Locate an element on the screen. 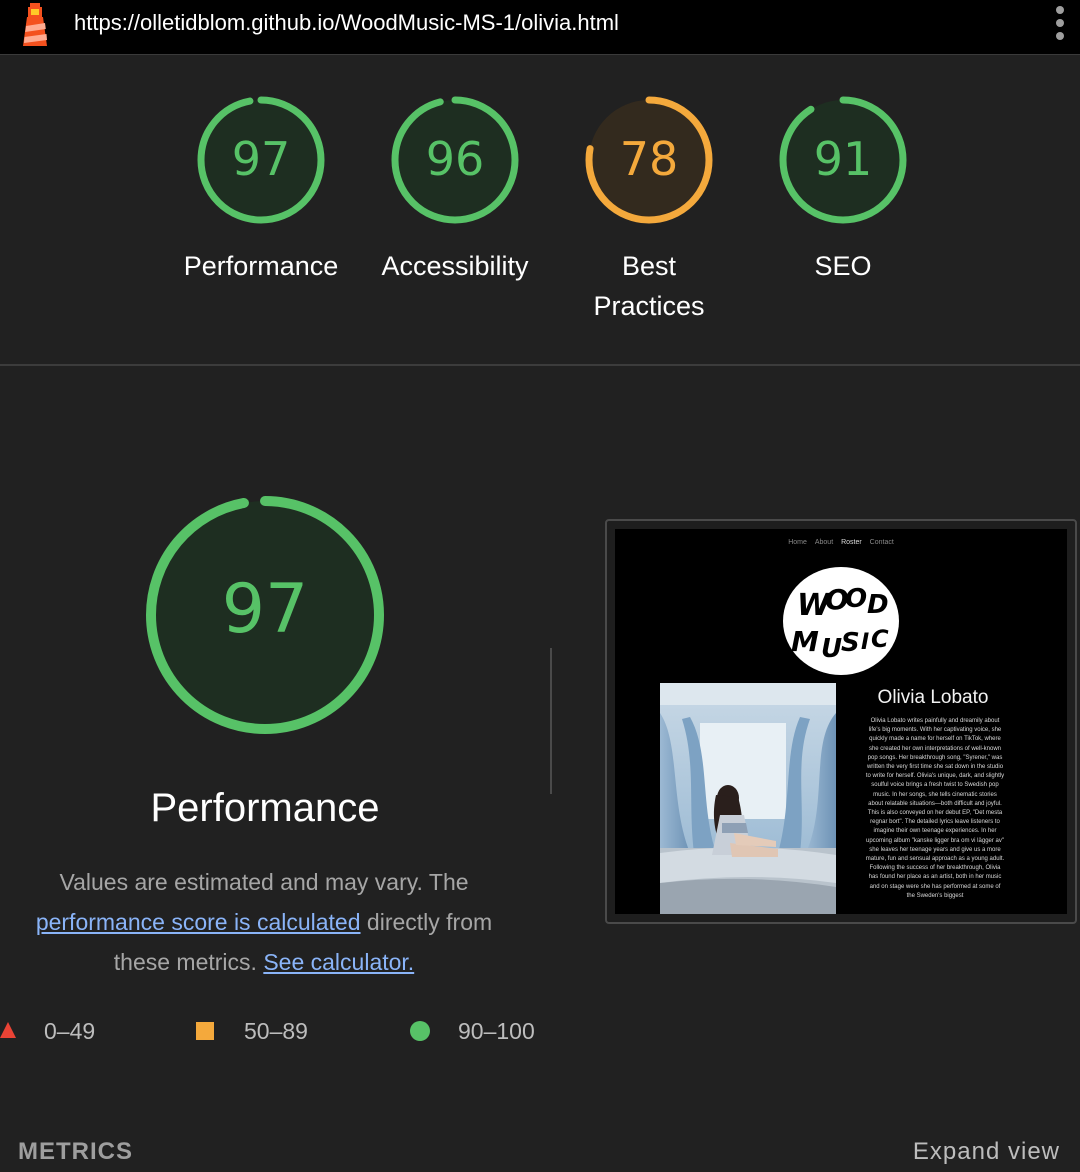 The width and height of the screenshot is (1080, 1172). score-label: Accessibility is located at coordinates (455, 266).